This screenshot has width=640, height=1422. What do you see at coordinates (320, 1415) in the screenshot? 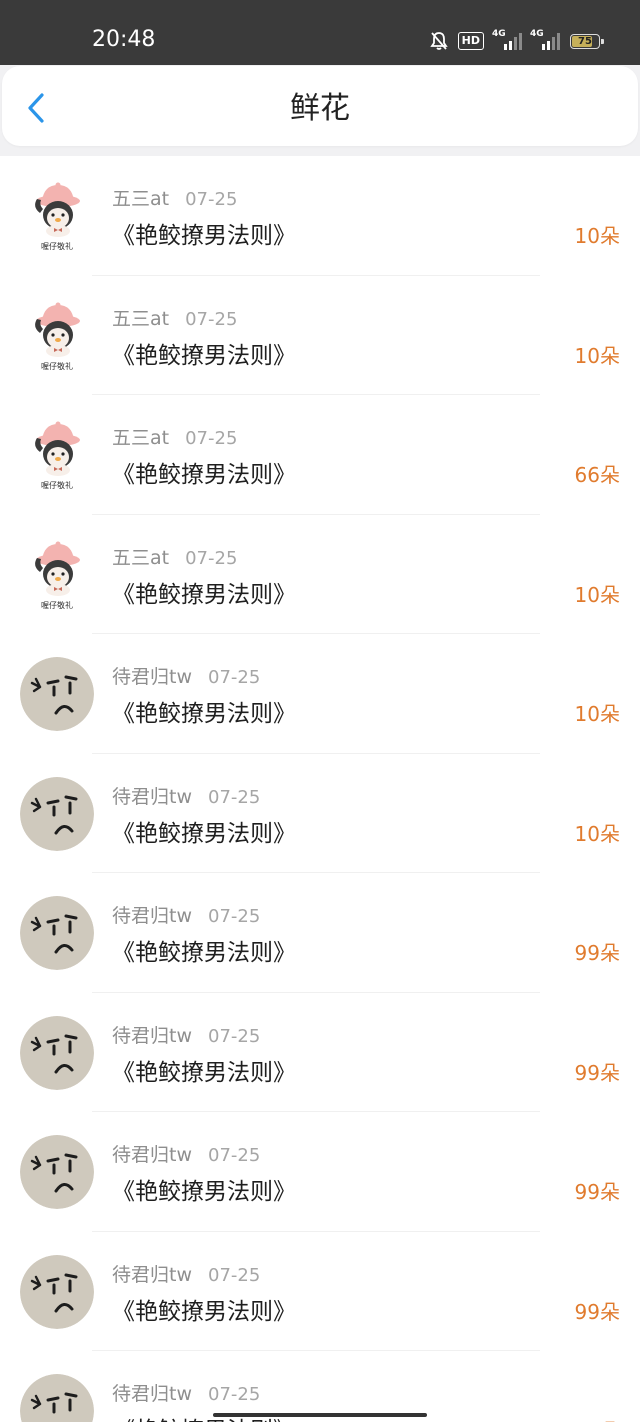
I see `home-indicator` at bounding box center [320, 1415].